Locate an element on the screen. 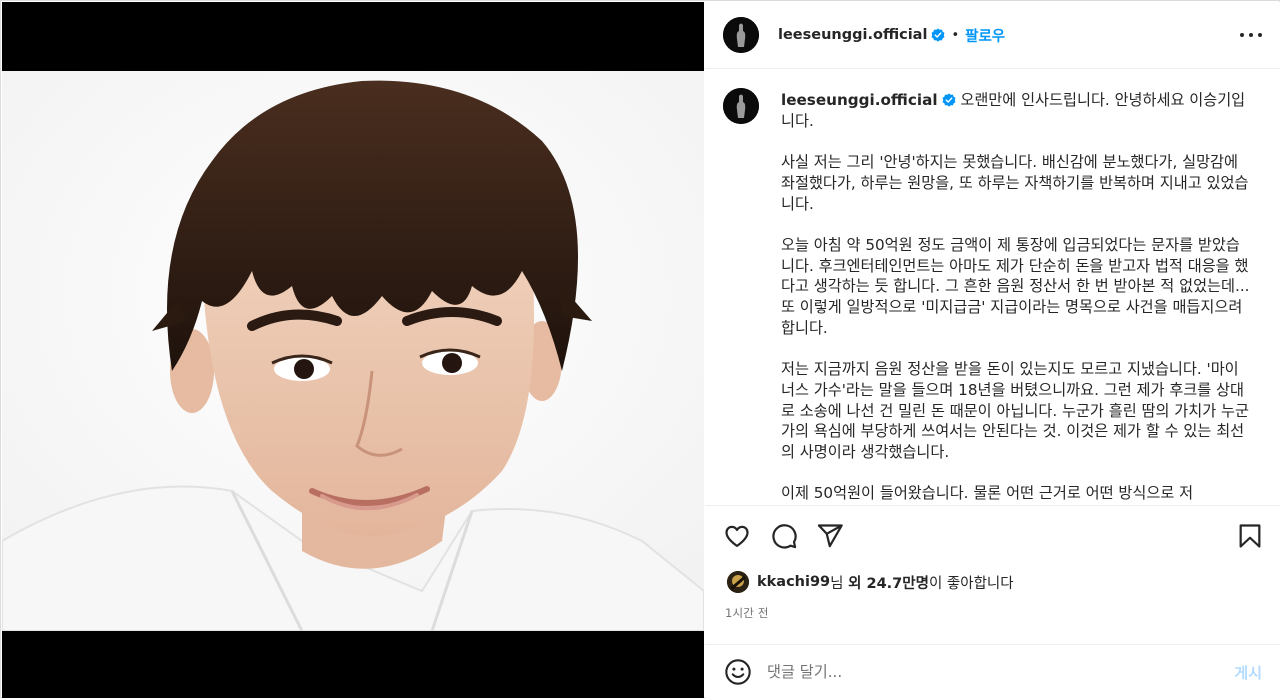 The width and height of the screenshot is (1280, 698). post-header: leeseunggi.official • 팔로우 is located at coordinates (992, 35).